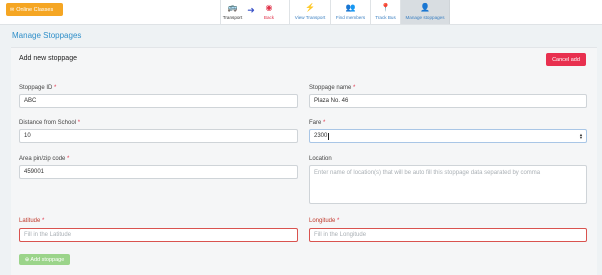 The width and height of the screenshot is (602, 275). Describe the element at coordinates (448, 101) in the screenshot. I see `stoppage-name-input: Plaza No. 46` at that location.